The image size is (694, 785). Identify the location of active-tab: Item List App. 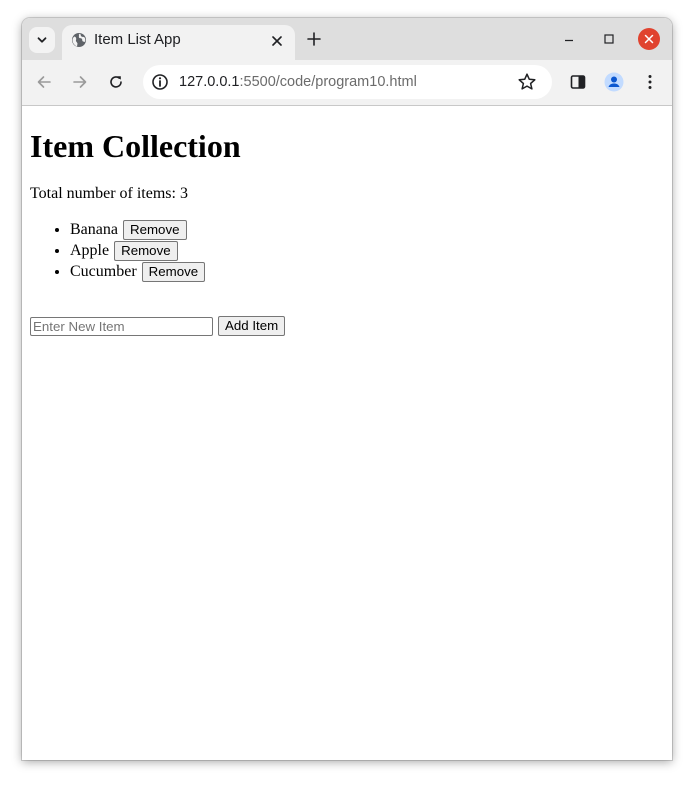
(178, 42).